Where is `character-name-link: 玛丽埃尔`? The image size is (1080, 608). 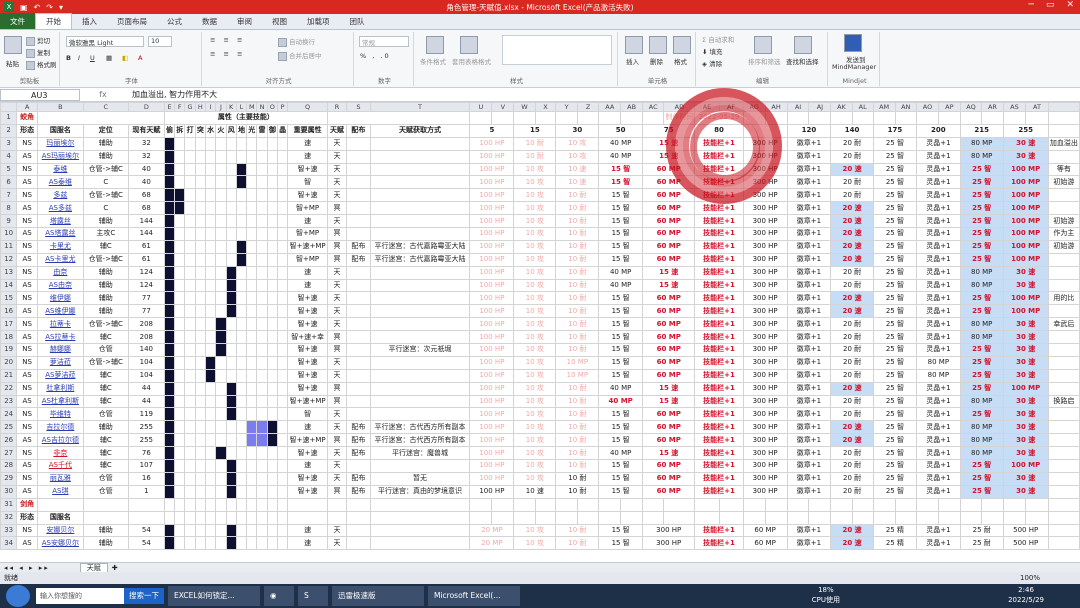
character-name-link: 玛丽埃尔 is located at coordinates (60, 143).